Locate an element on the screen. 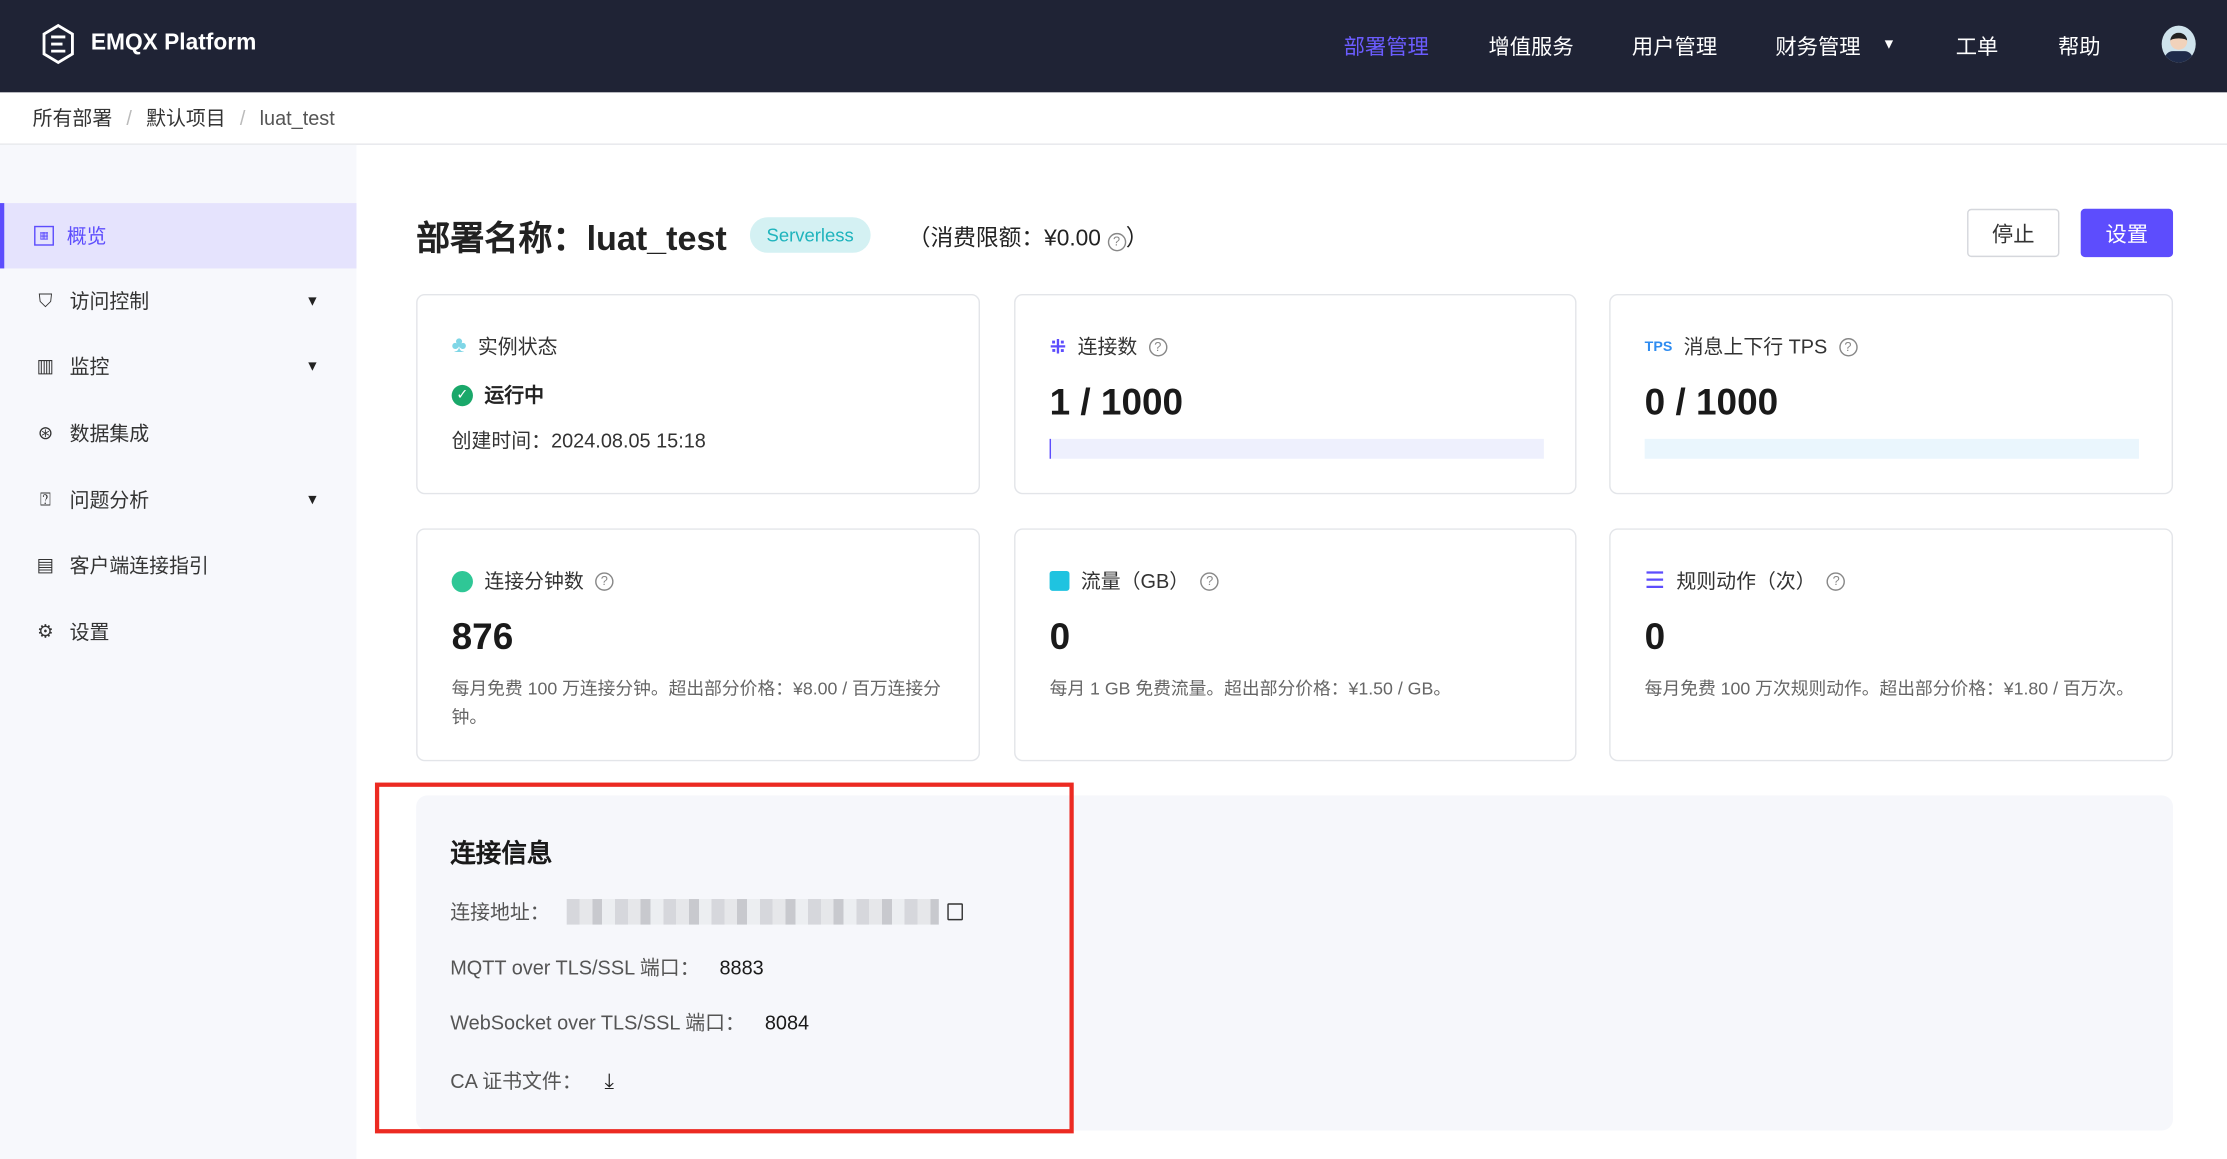 This screenshot has width=2227, height=1159. card-label: TPS 消息上下行 TPS? is located at coordinates (1751, 346).